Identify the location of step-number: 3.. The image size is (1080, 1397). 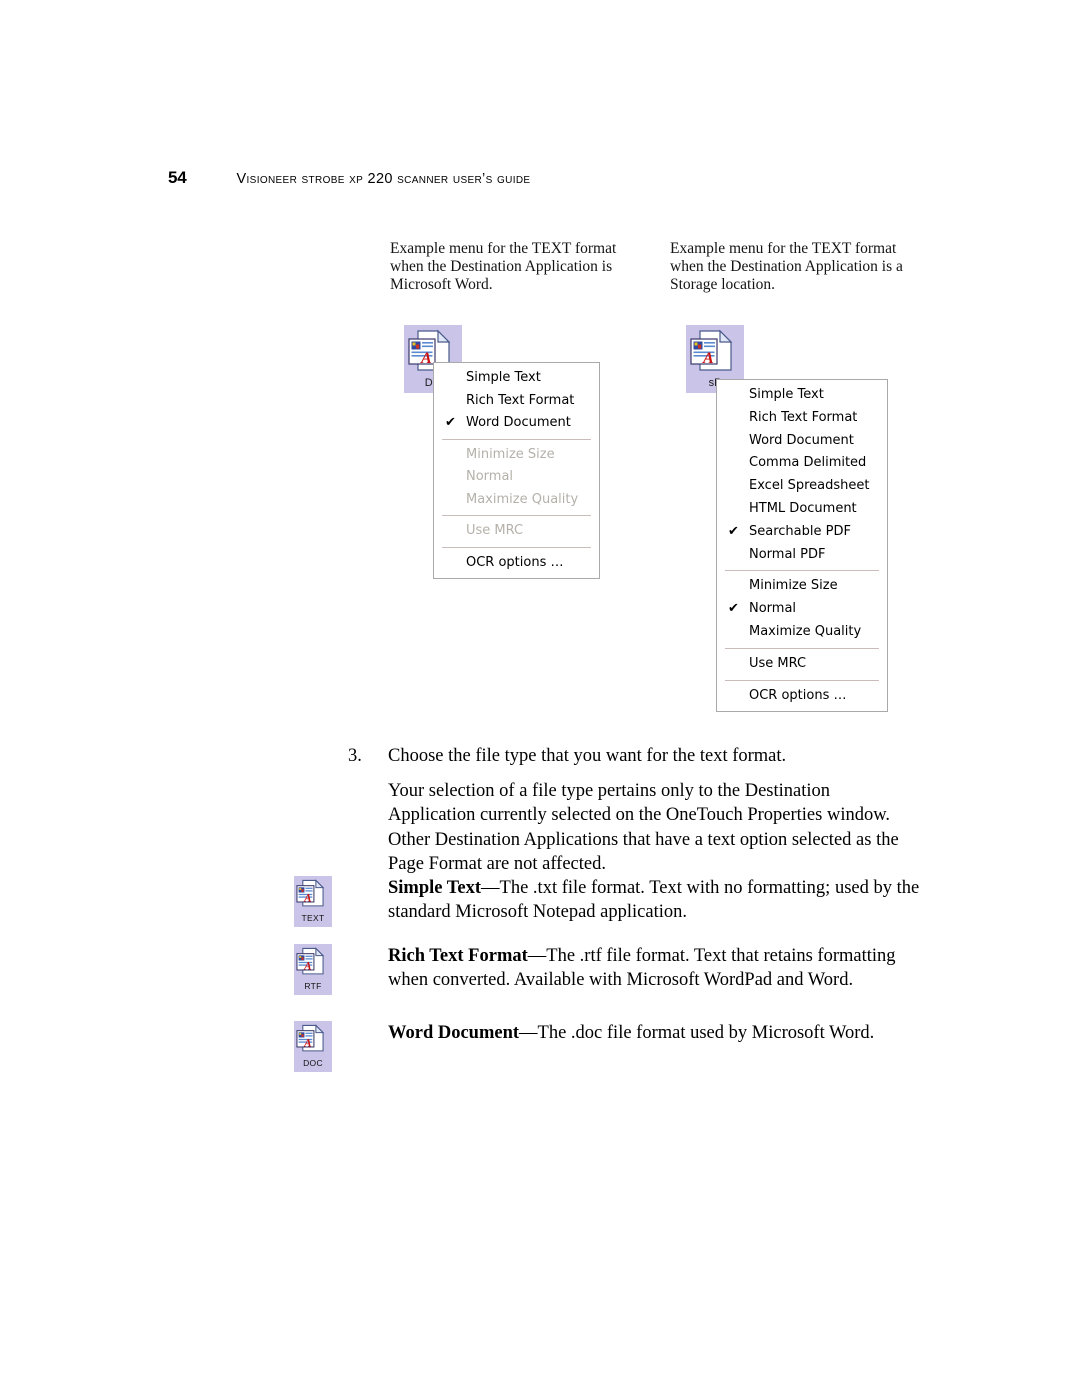
(355, 756).